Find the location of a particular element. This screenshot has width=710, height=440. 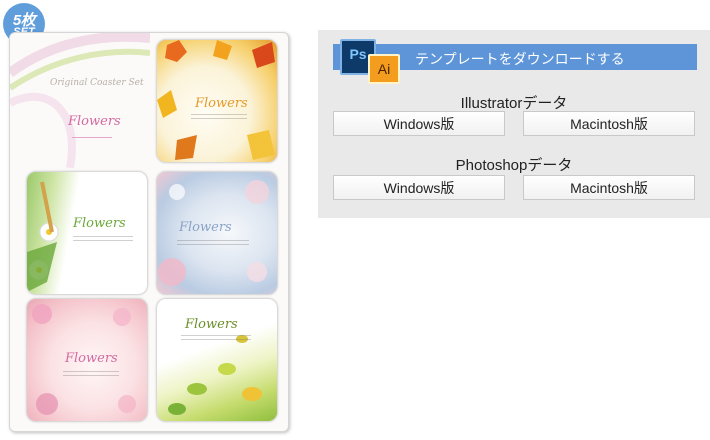

photoshop-mac-button: Macintosh版 is located at coordinates (609, 187).